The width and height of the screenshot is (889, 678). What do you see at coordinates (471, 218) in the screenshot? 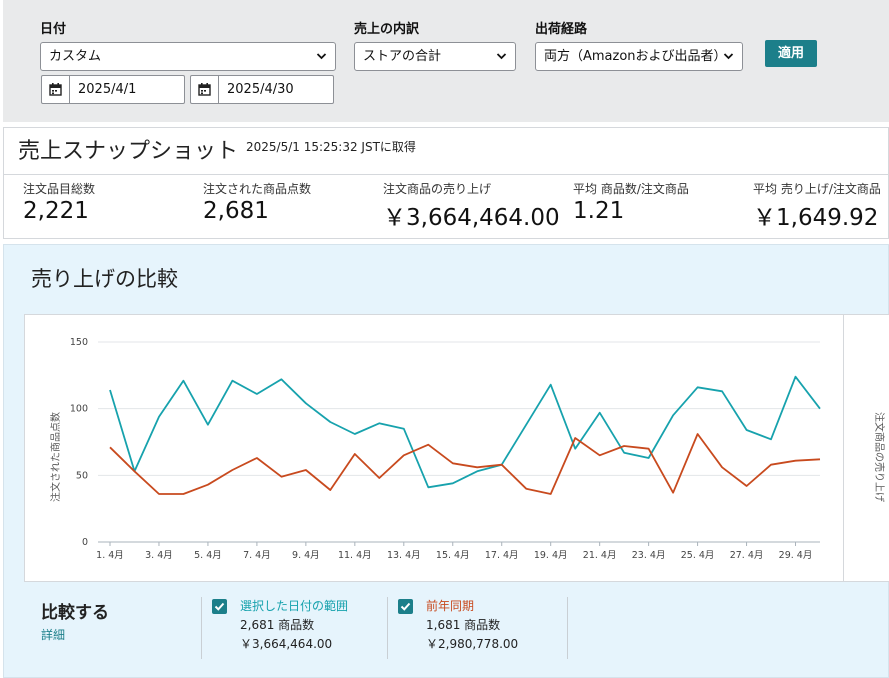
I see `metric-value: ￥3,664,464.00` at bounding box center [471, 218].